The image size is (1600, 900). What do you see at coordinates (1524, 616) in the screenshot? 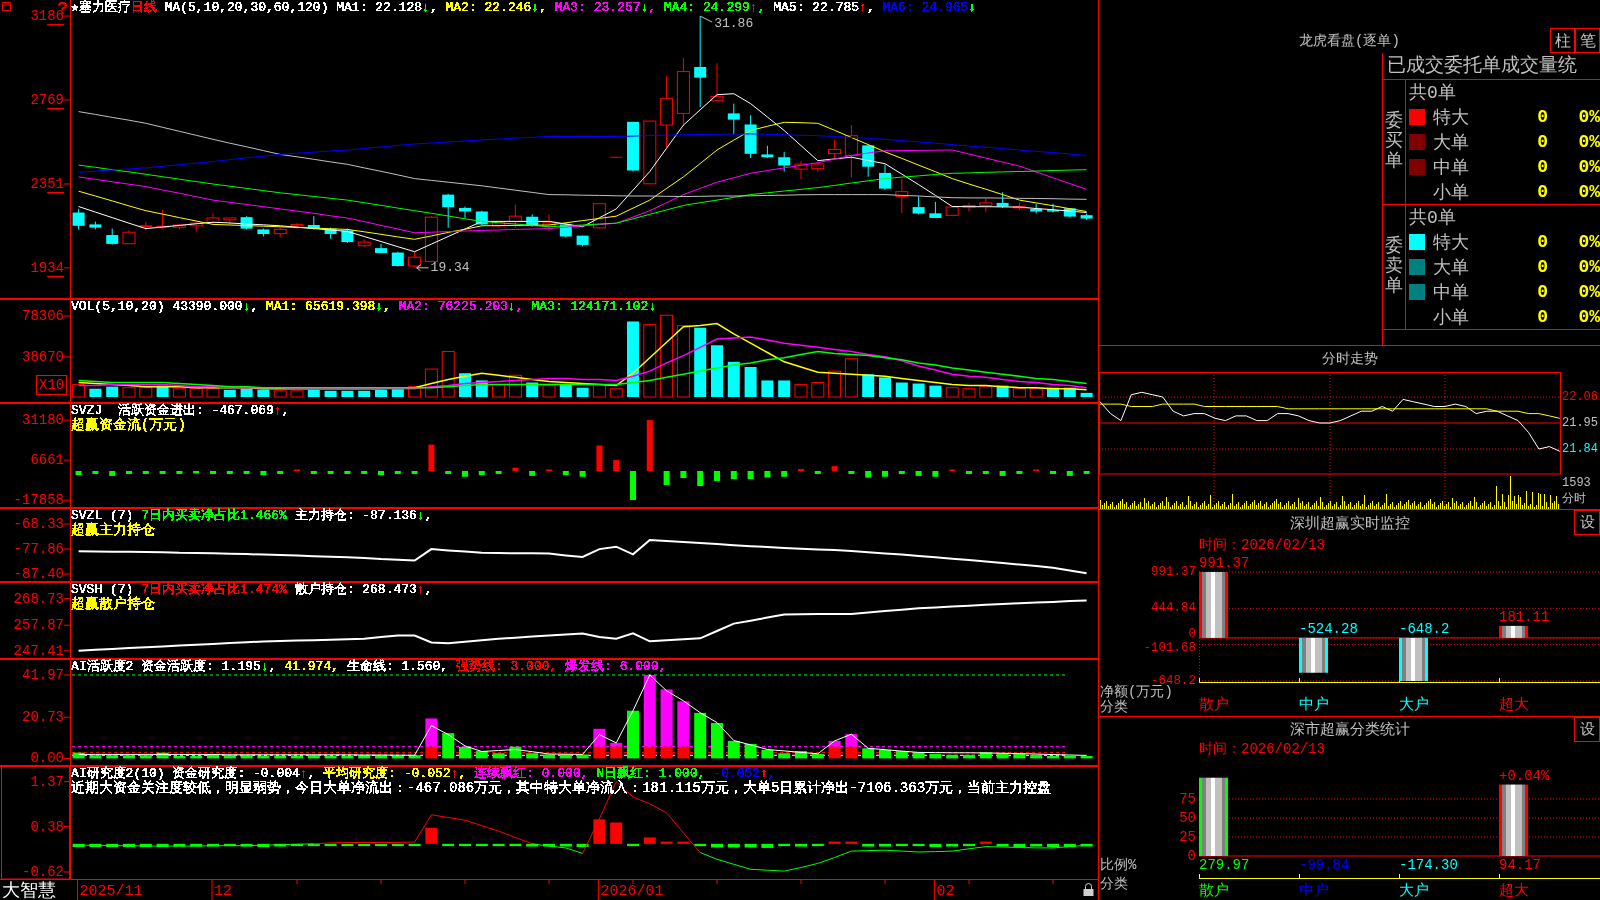
I see `value-label: 181.11` at bounding box center [1524, 616].